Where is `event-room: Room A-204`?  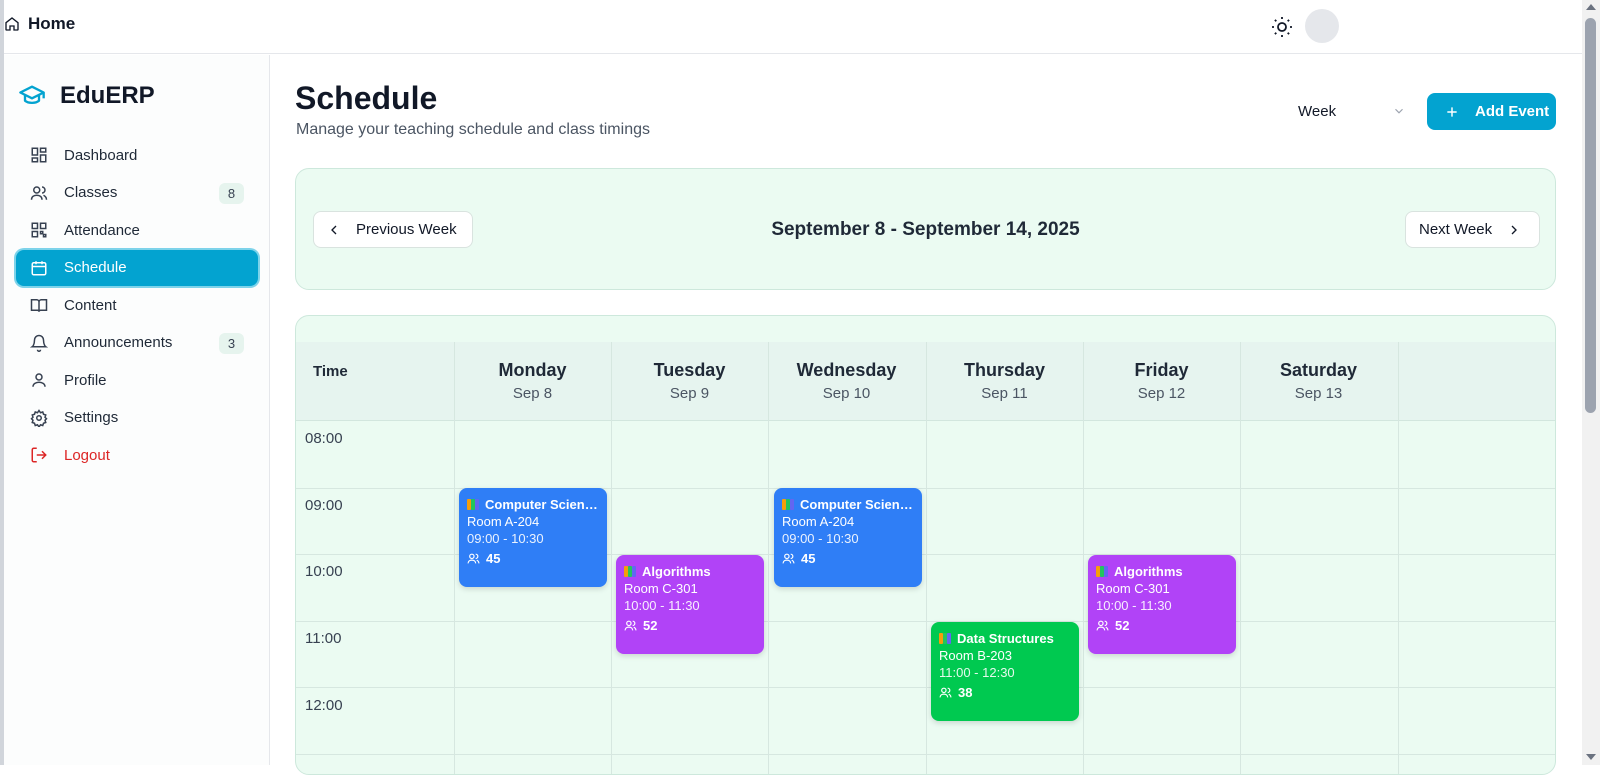 event-room: Room A-204 is located at coordinates (503, 521).